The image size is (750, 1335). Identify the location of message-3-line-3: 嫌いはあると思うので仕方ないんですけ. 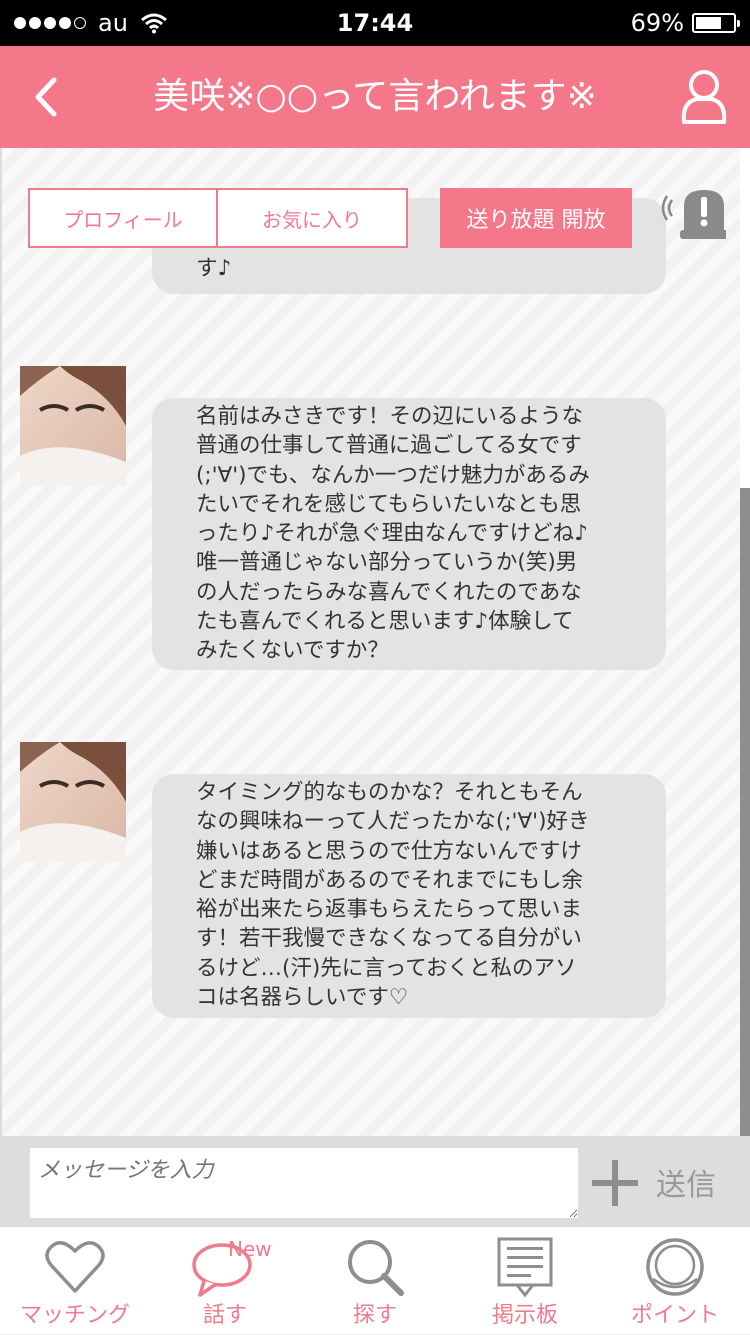
(389, 851).